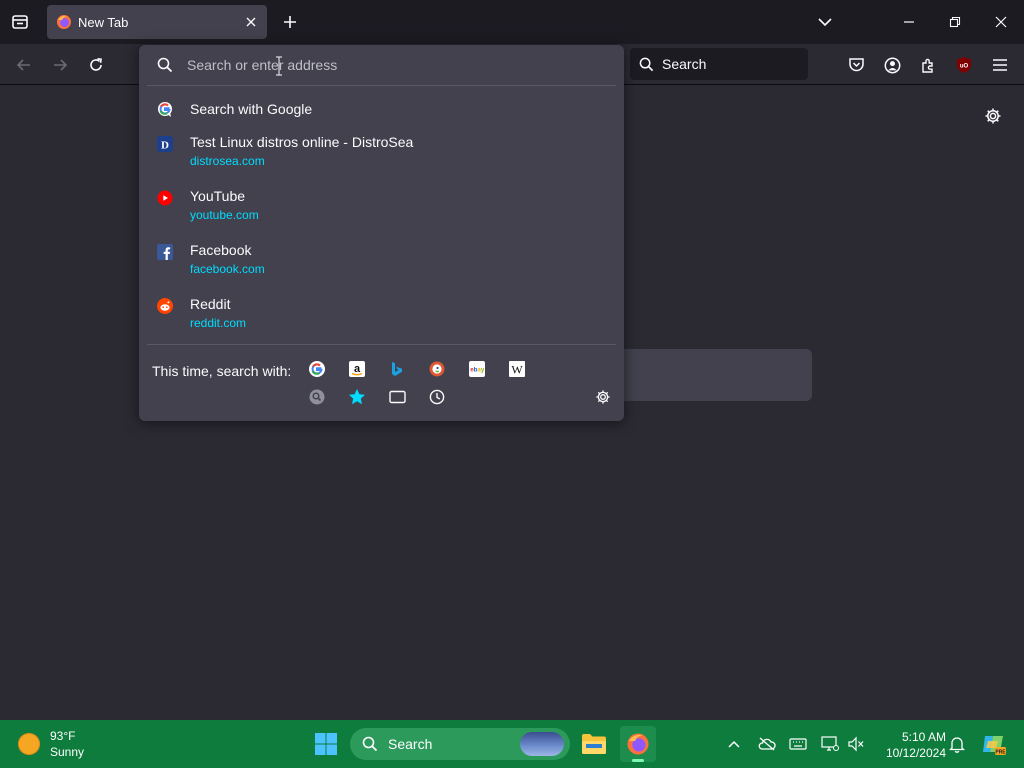  I want to click on svg-text: uO, so click(964, 67).